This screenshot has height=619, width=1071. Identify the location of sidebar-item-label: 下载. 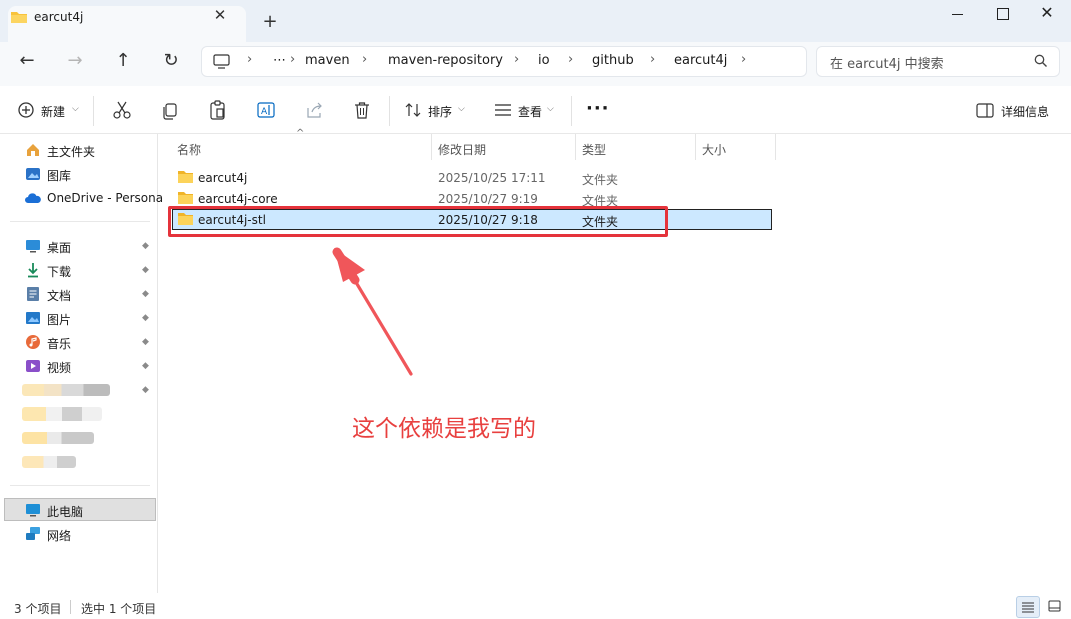
(59, 272).